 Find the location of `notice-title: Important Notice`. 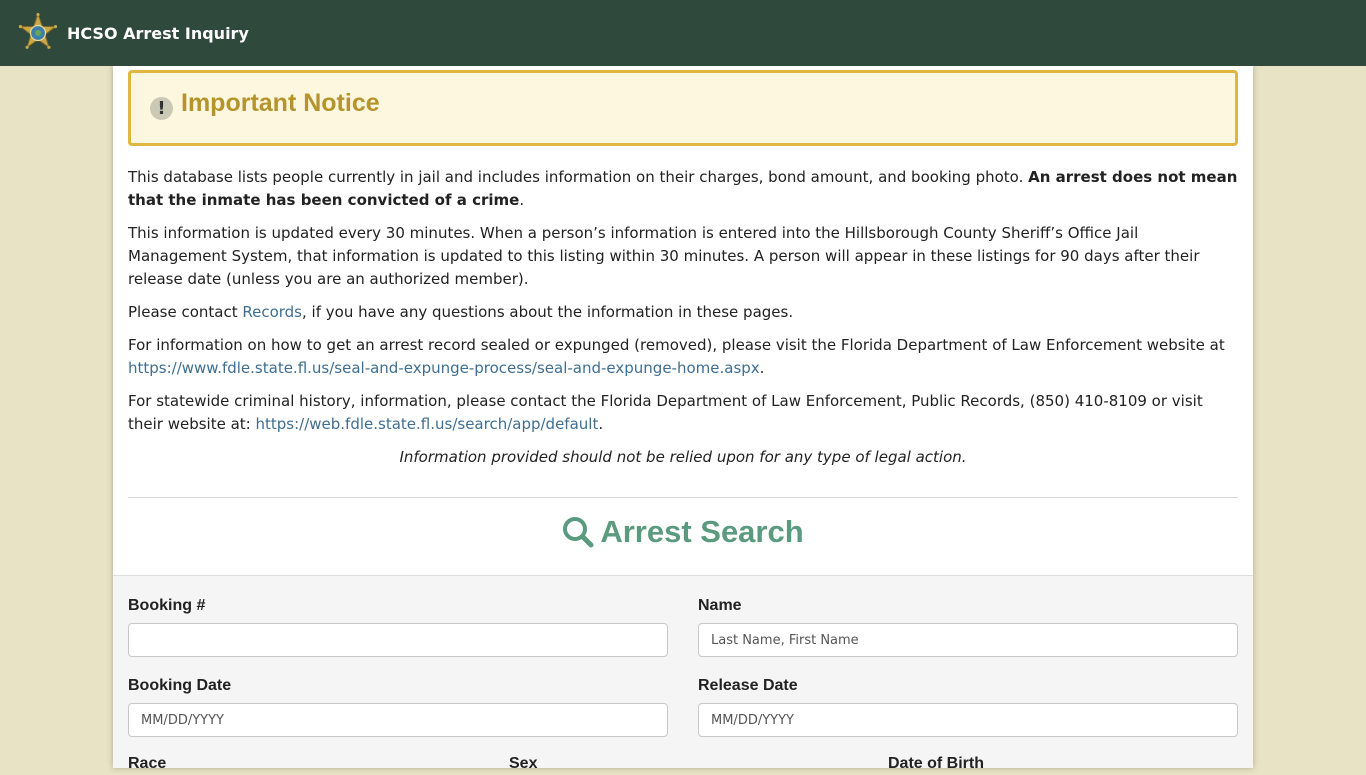

notice-title: Important Notice is located at coordinates (280, 103).